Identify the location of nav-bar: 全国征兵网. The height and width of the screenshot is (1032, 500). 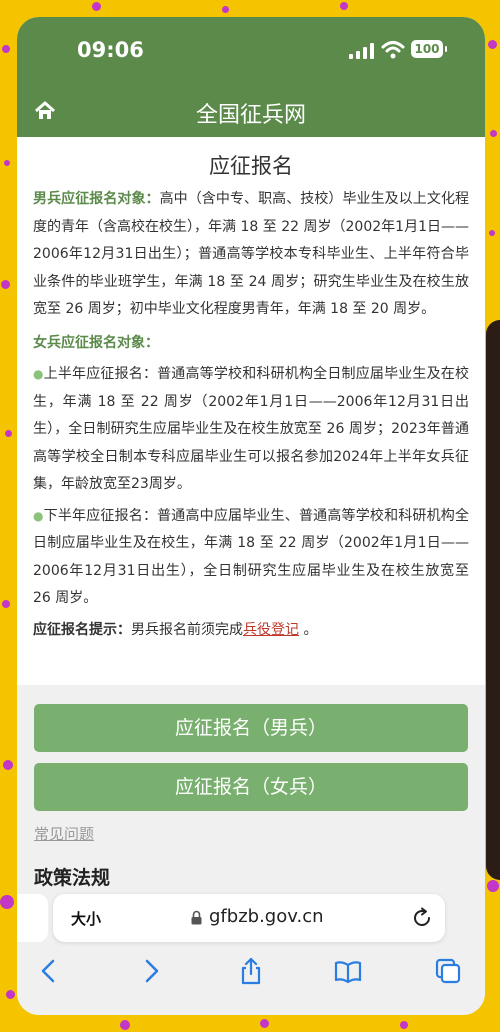
(251, 111).